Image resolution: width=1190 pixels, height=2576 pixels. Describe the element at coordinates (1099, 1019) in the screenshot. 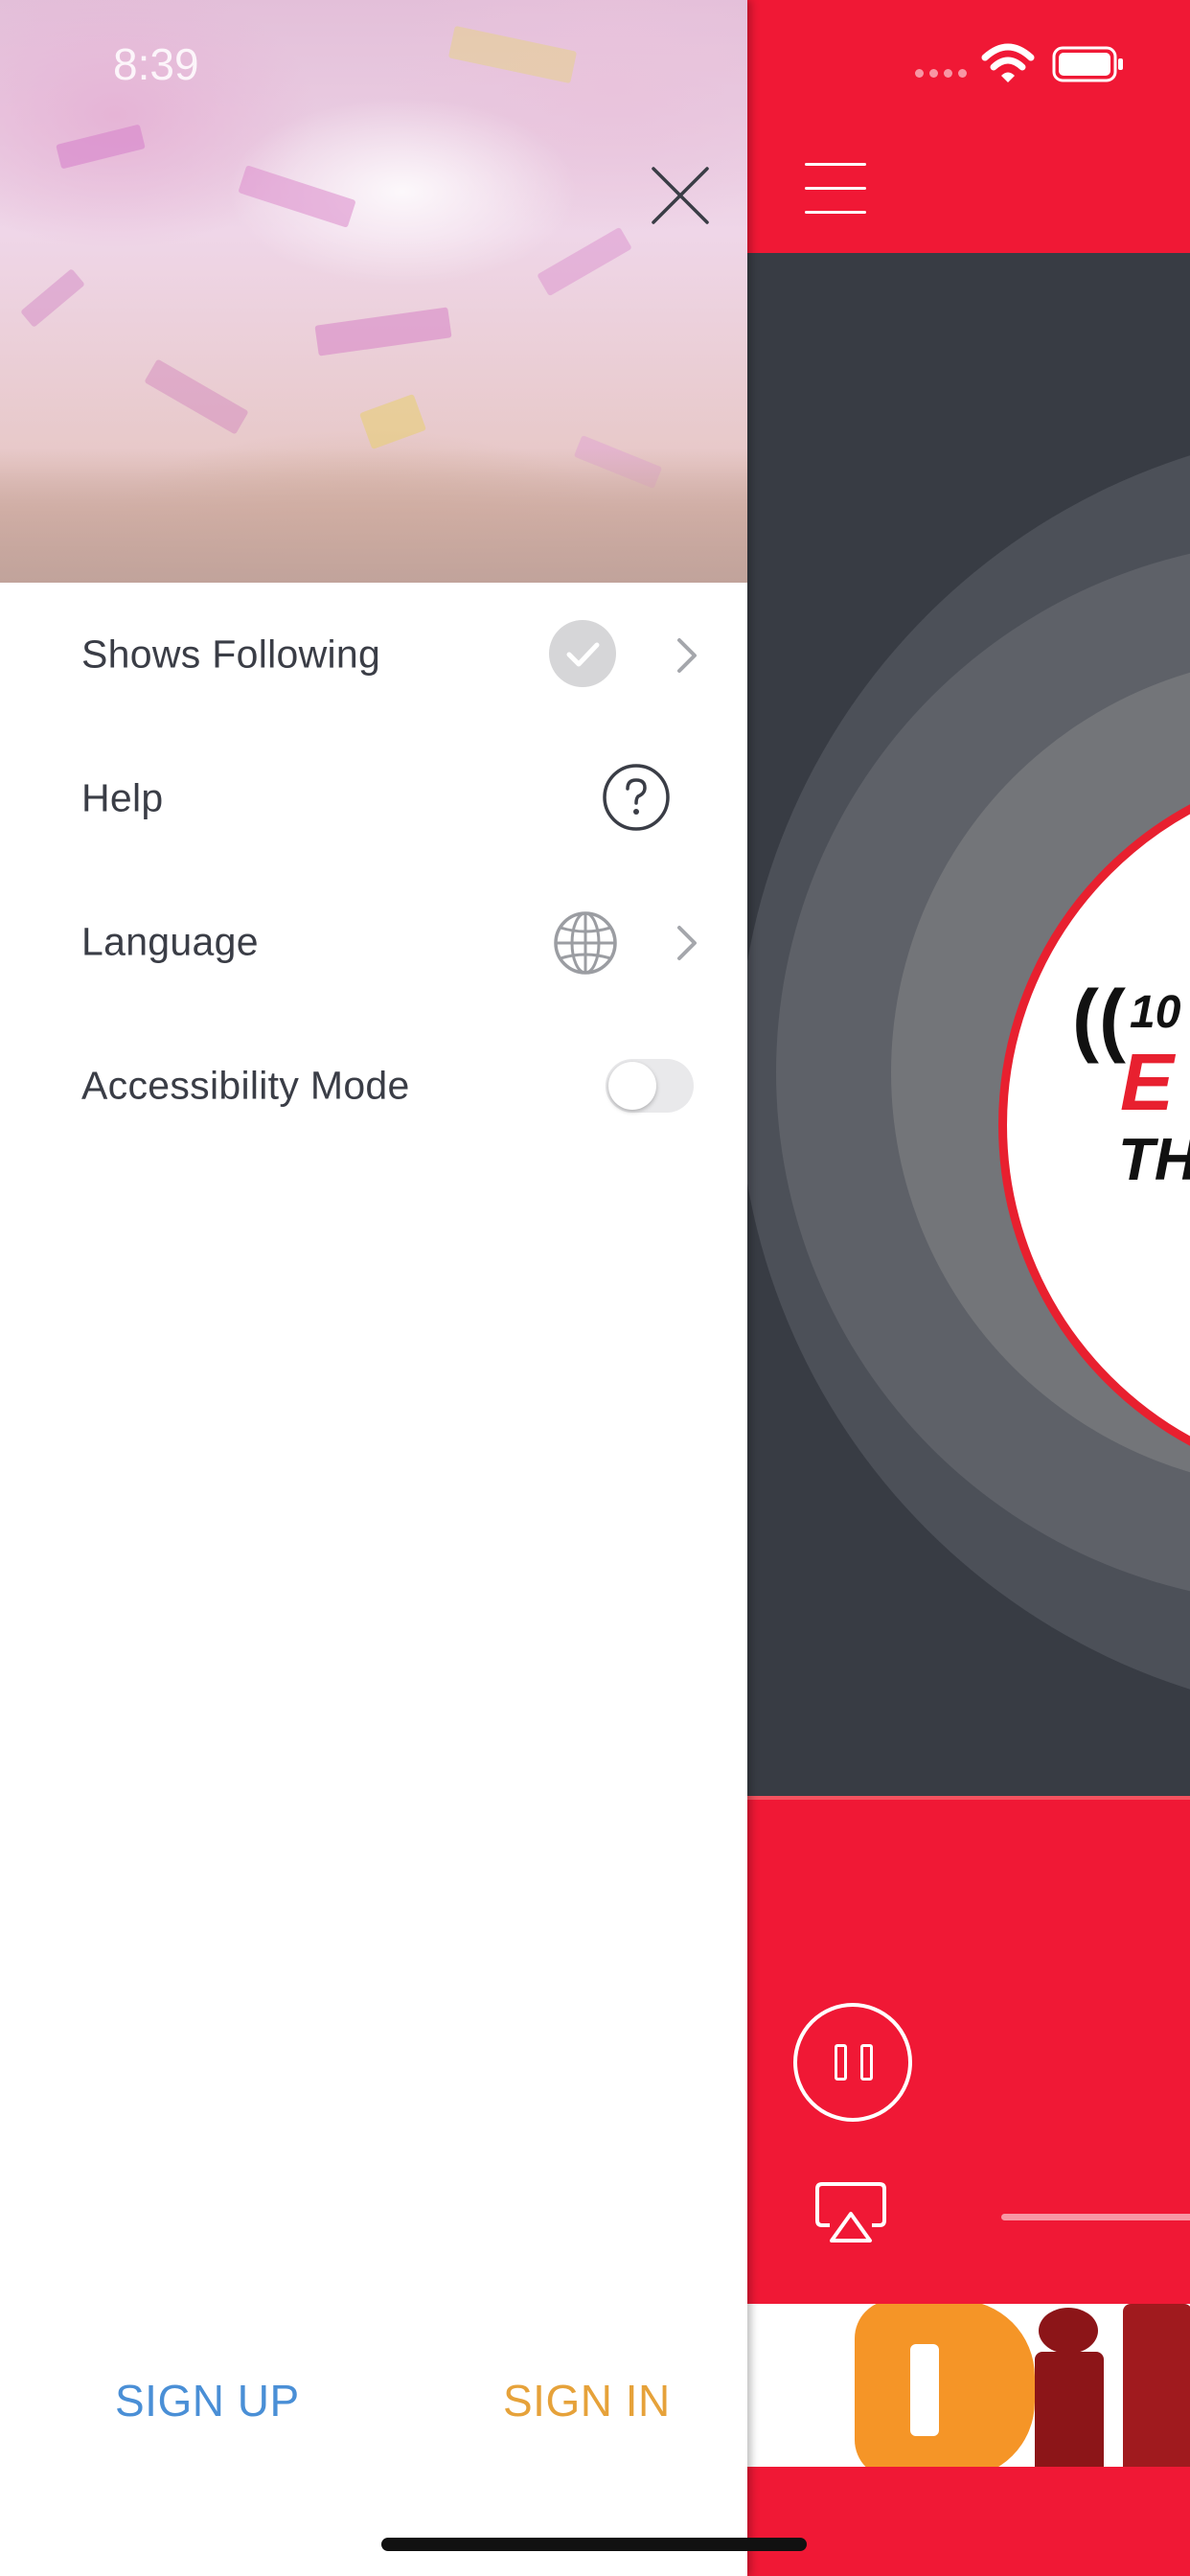

I see `broadcast-waves-icon: ((` at that location.